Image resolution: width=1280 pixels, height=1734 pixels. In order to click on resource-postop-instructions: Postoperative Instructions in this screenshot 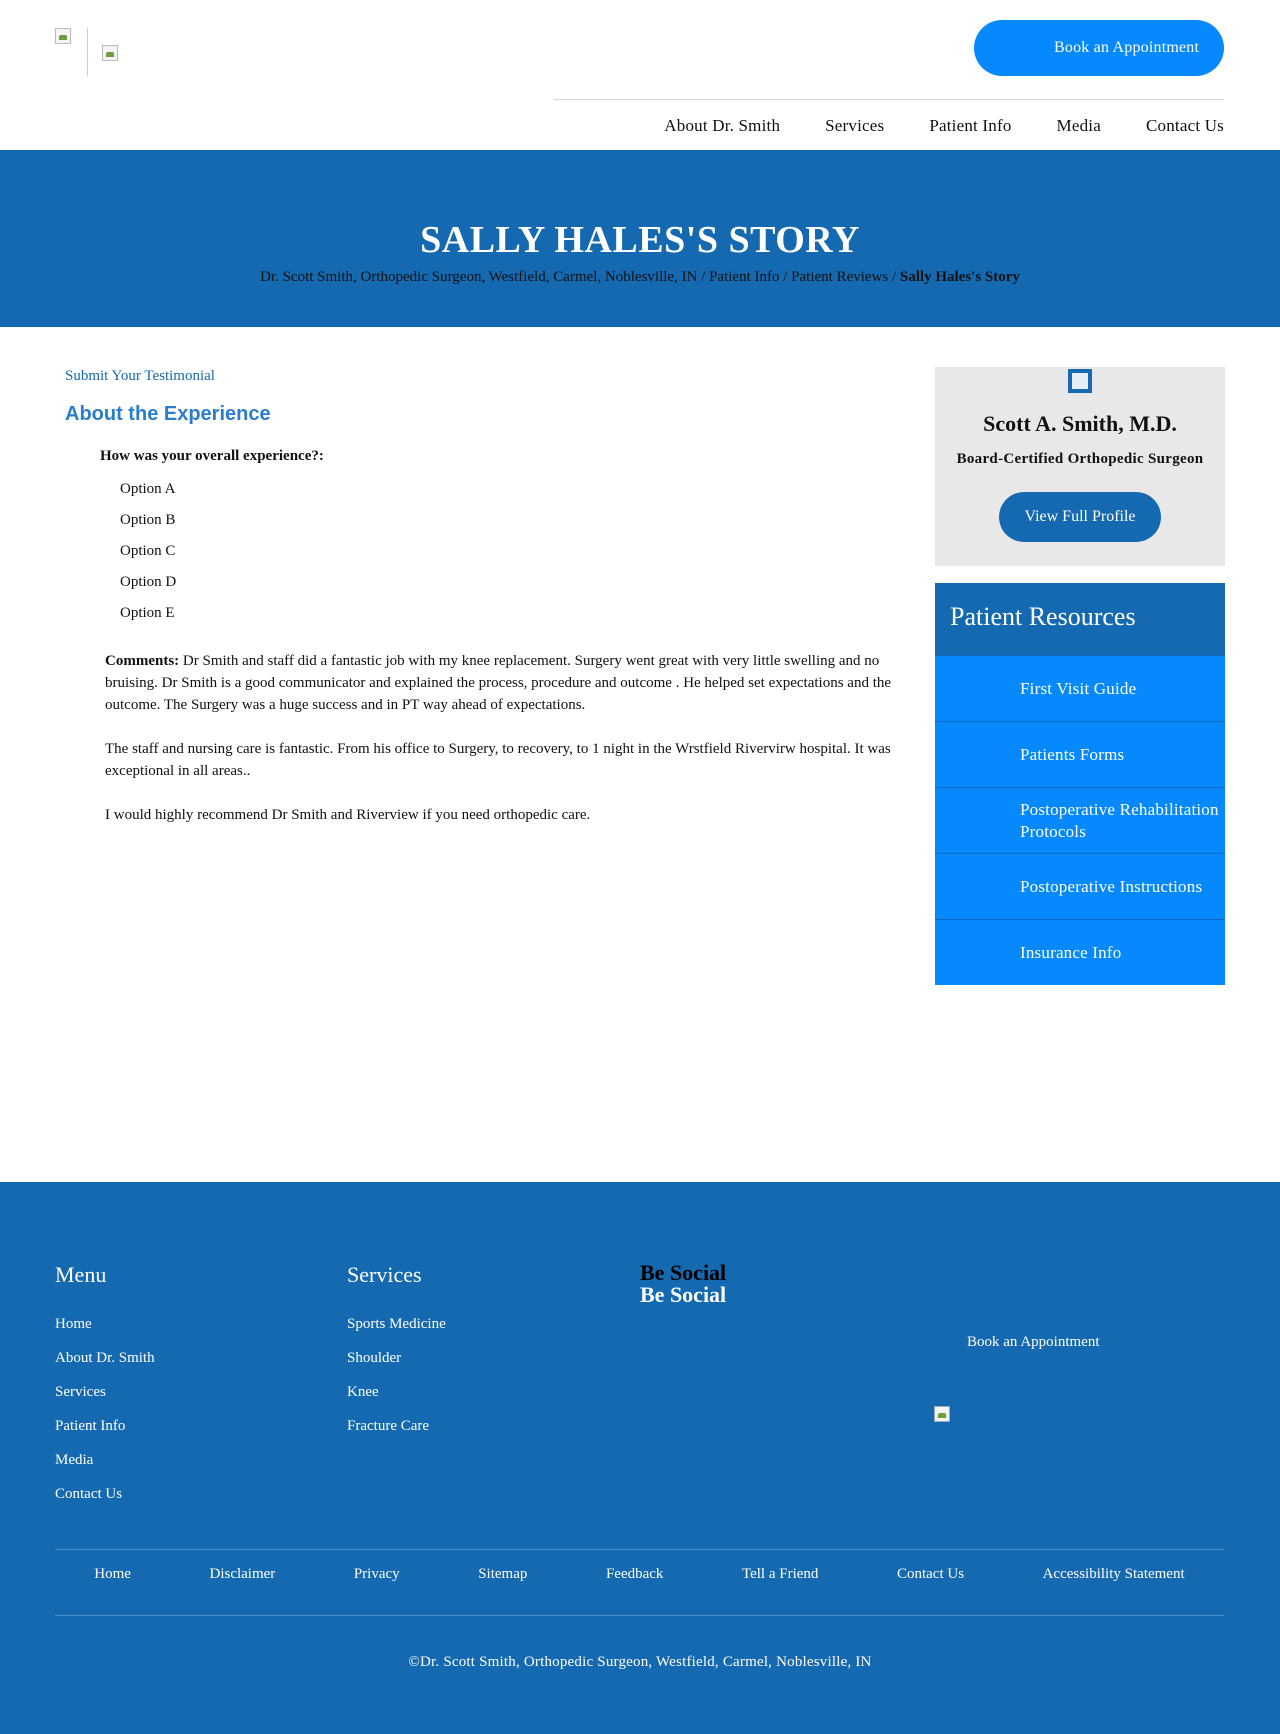, I will do `click(1080, 886)`.